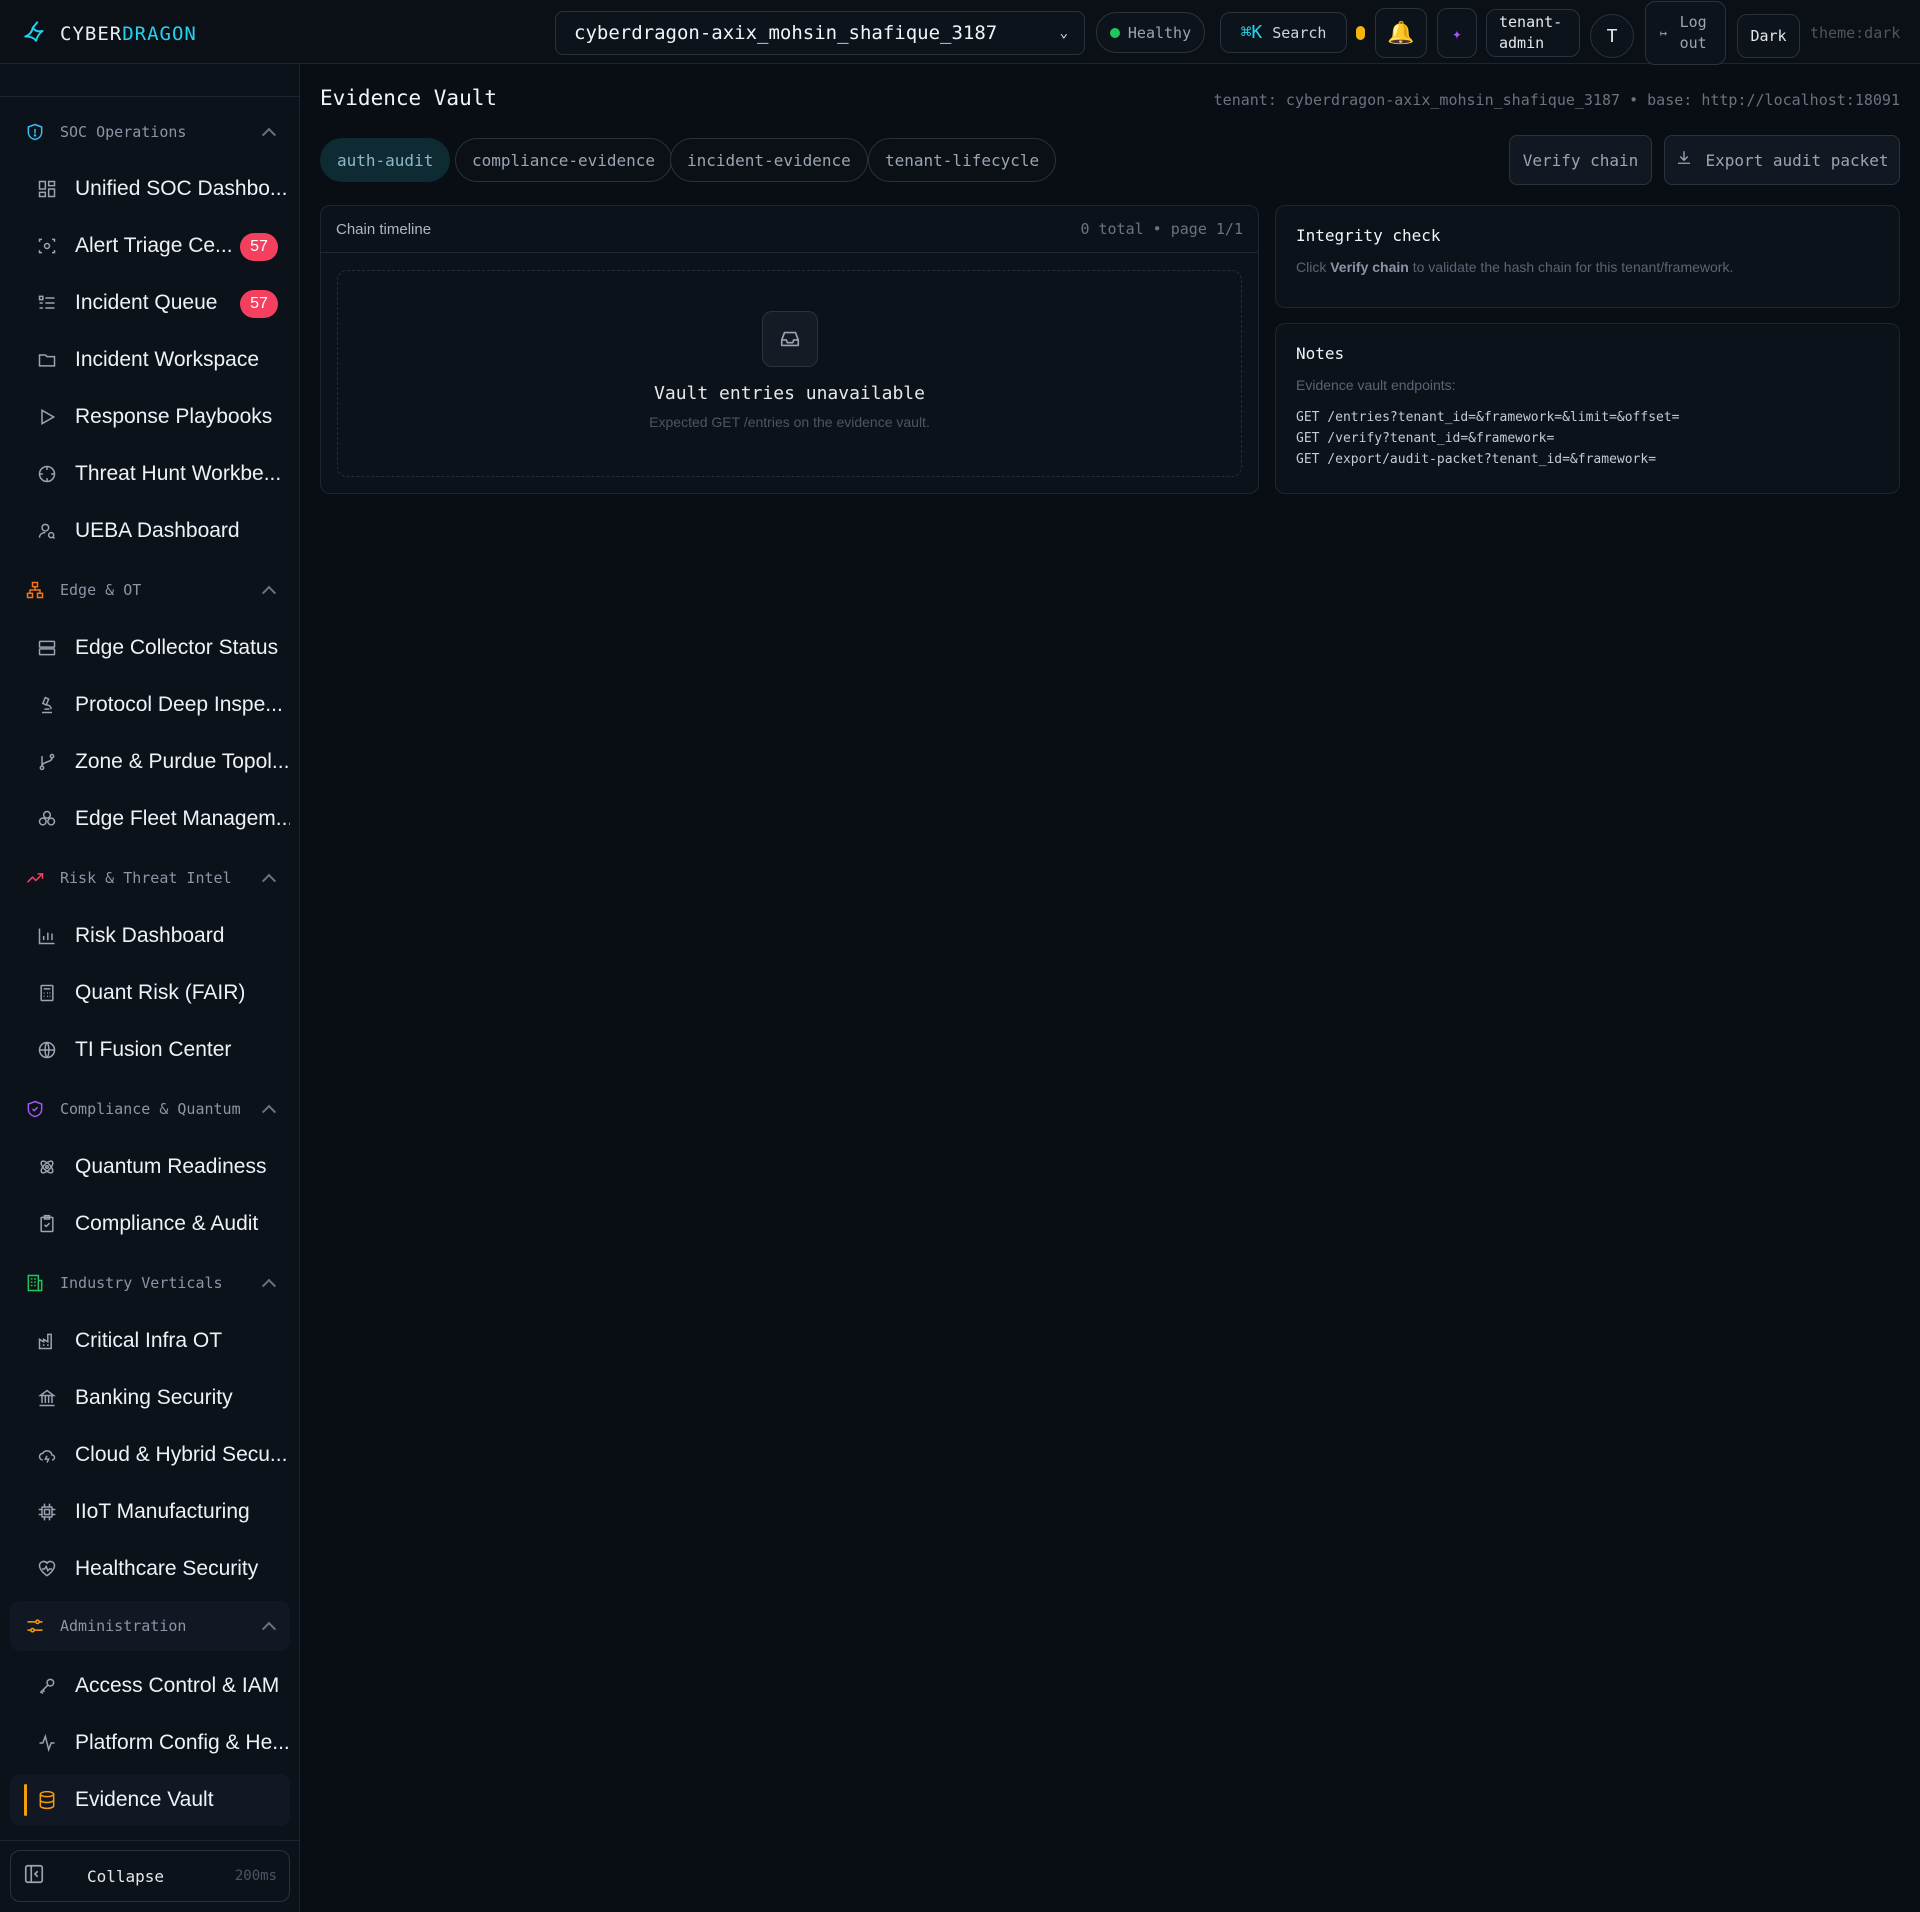 The width and height of the screenshot is (1920, 1912). I want to click on logout-button: ↦ Log out, so click(1685, 33).